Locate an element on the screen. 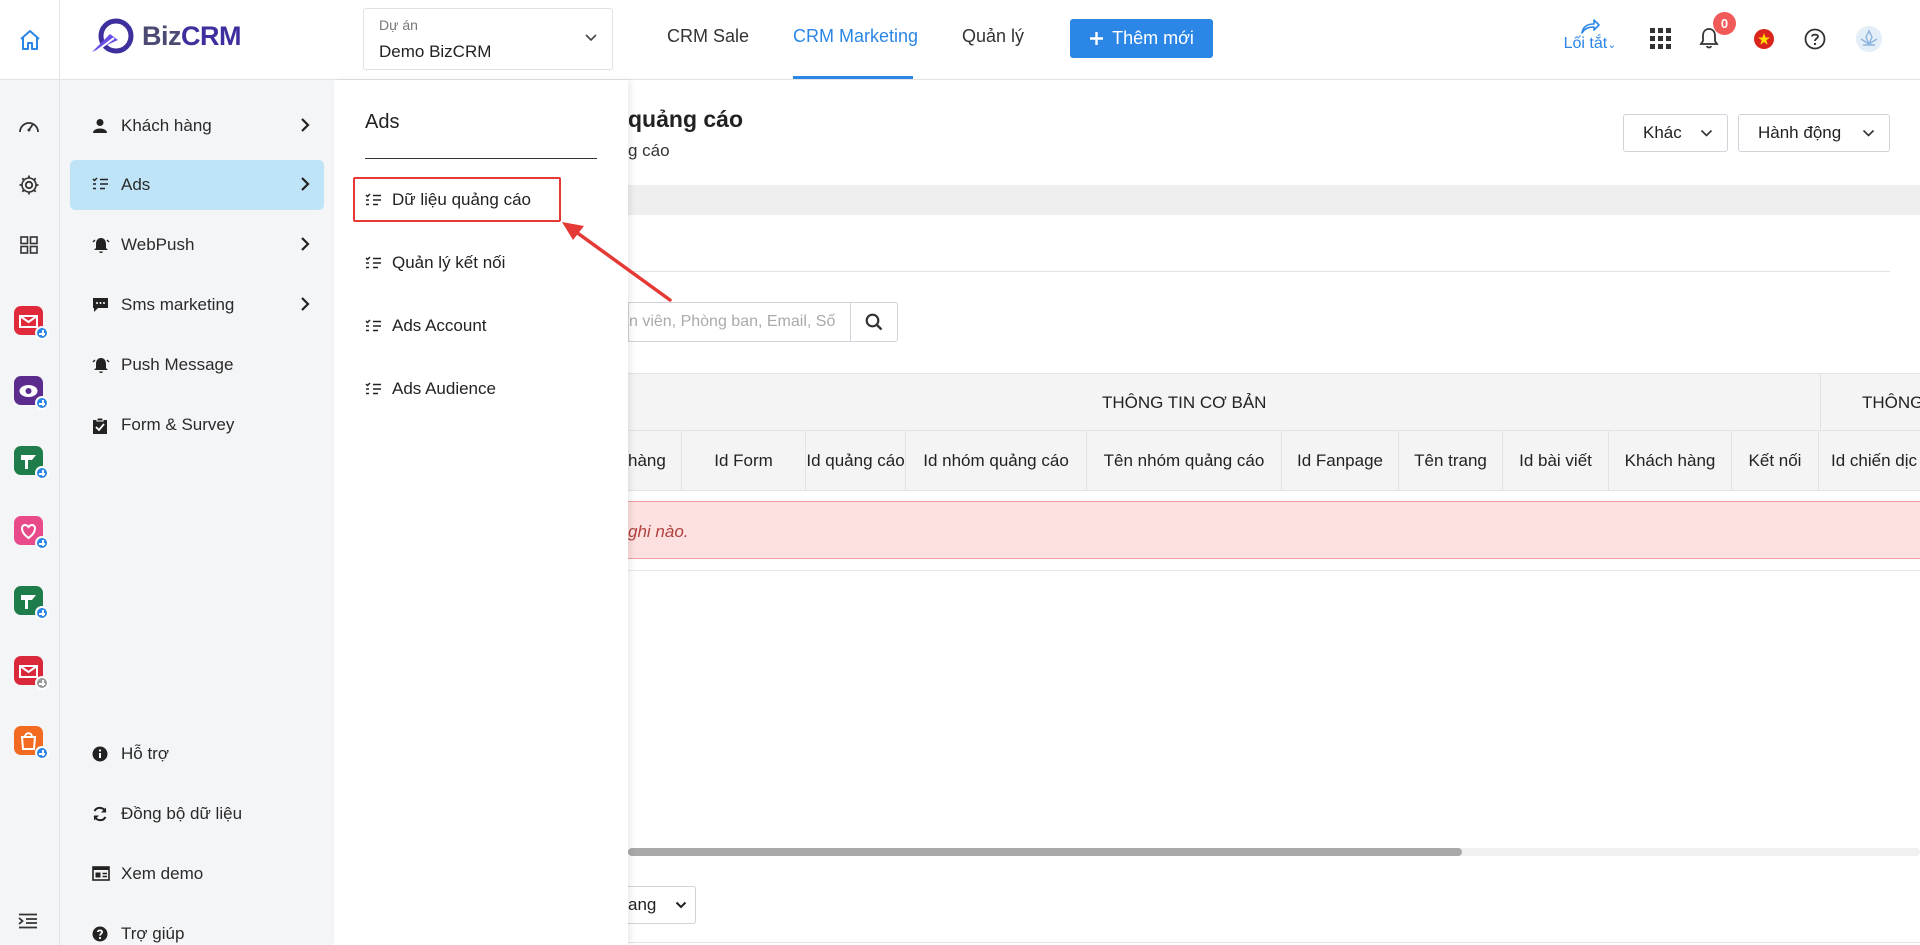 Image resolution: width=1920 pixels, height=945 pixels. other-dropdown-label: Khác is located at coordinates (1662, 132).